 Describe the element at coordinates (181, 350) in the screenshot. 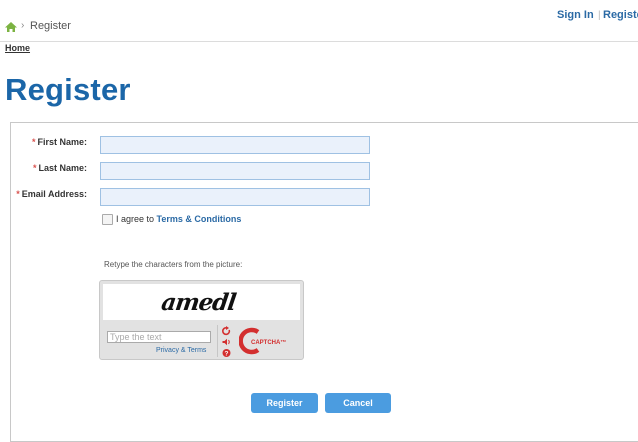

I see `privacy-terms-link: Privacy & Terms` at that location.